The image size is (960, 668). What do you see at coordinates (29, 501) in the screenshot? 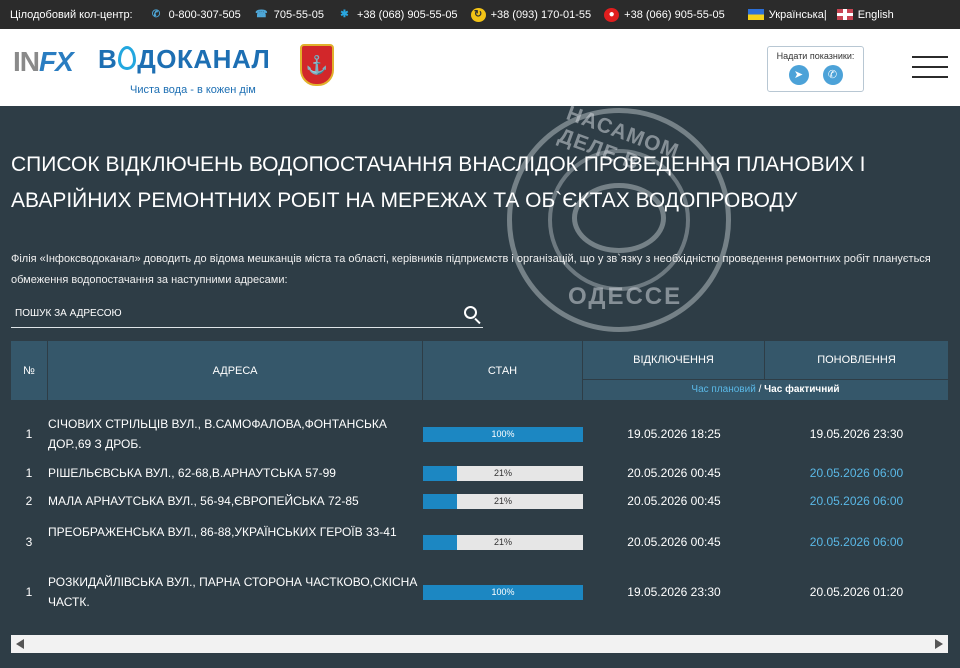
I see `row-number: 2` at bounding box center [29, 501].